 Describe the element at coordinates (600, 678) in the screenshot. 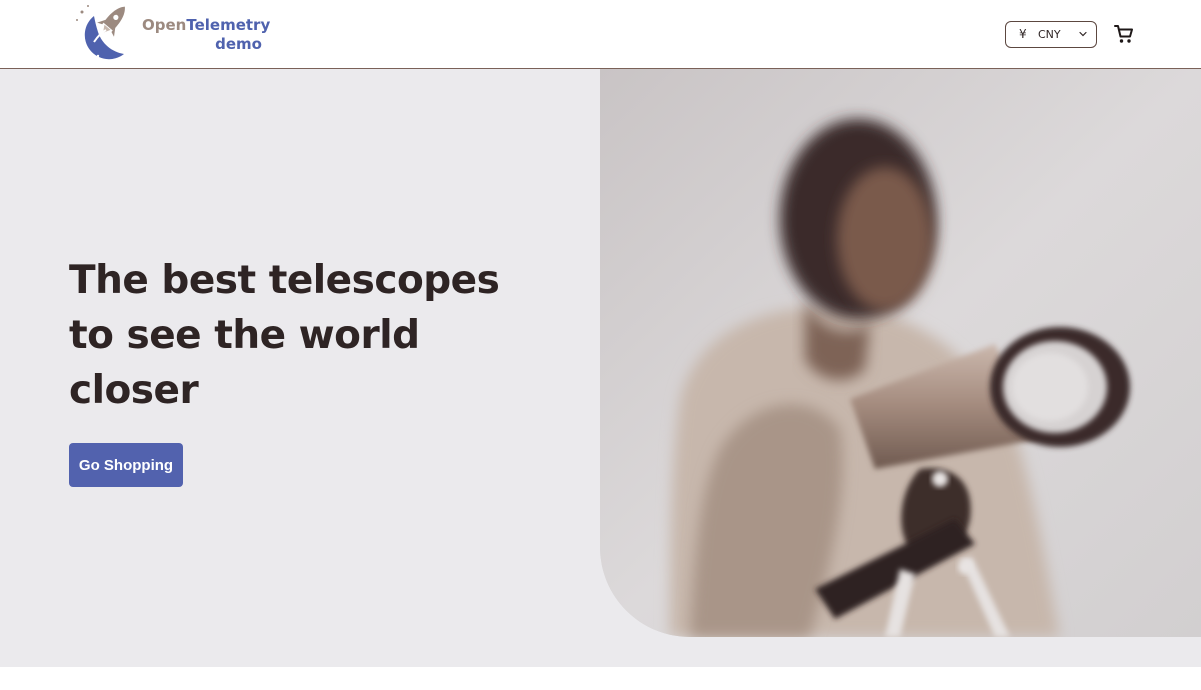

I see `page-bottom-strip` at that location.